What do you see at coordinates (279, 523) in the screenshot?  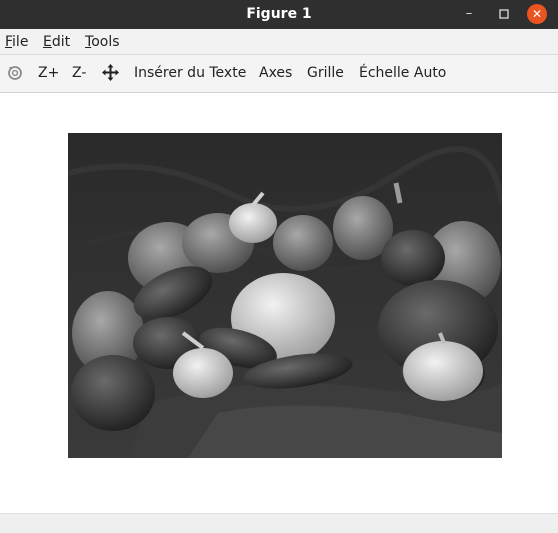 I see `statusbar` at bounding box center [279, 523].